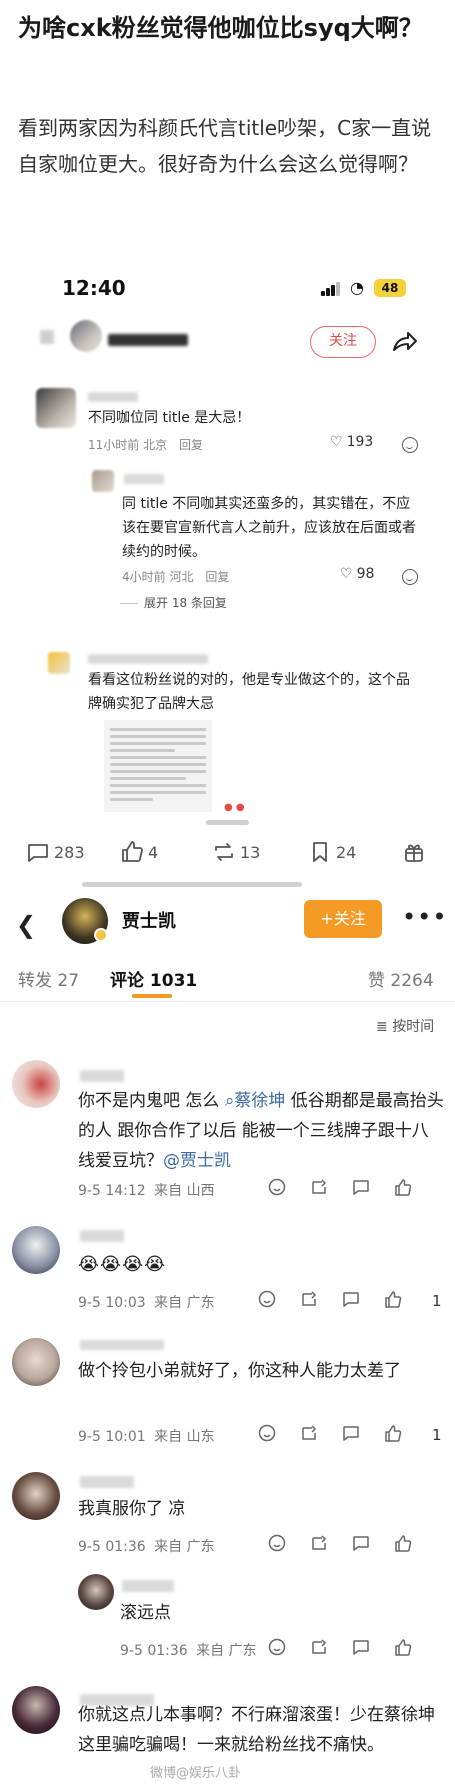 The height and width of the screenshot is (1788, 455). Describe the element at coordinates (259, 1101) in the screenshot. I see `mention-name: 蔡徐坤` at that location.